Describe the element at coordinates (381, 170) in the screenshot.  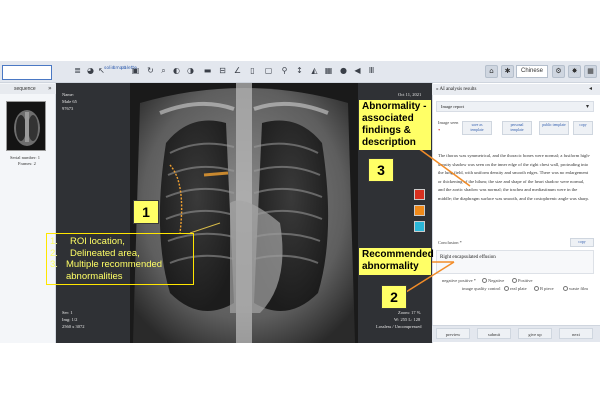
I see `callout-number-3: 3` at that location.